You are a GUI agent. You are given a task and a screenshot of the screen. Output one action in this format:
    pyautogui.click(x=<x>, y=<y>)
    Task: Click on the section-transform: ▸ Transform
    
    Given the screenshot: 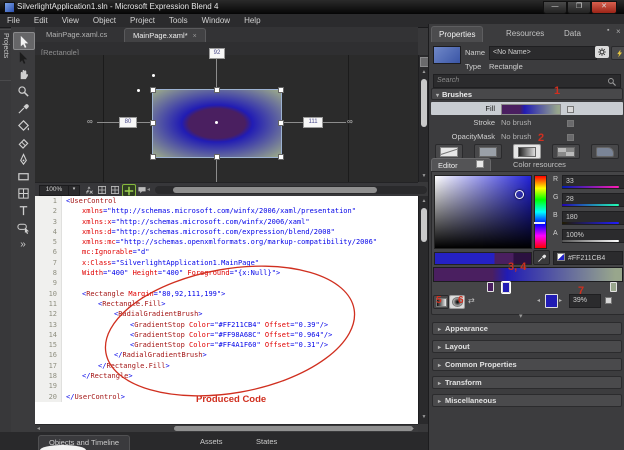 What is the action you would take?
    pyautogui.click(x=527, y=382)
    